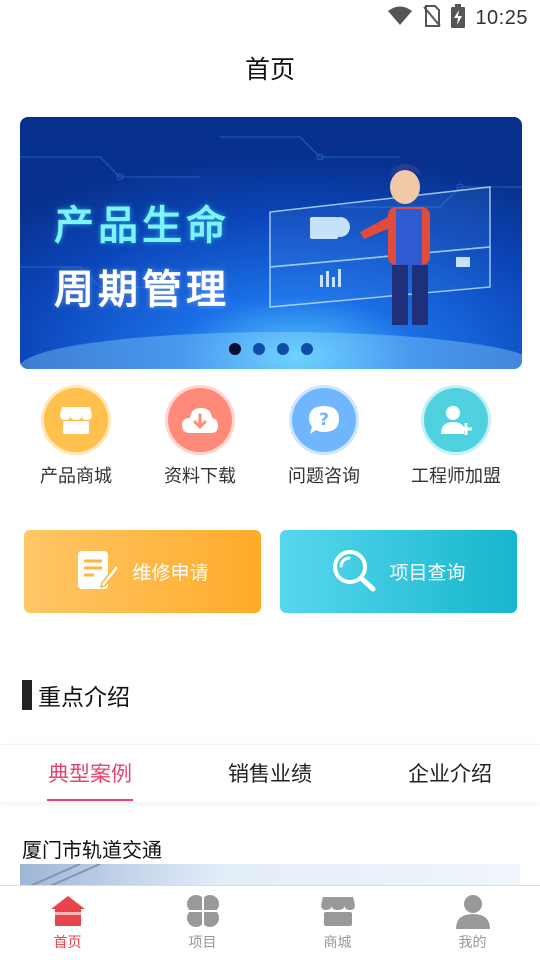 Image resolution: width=540 pixels, height=960 pixels. What do you see at coordinates (473, 911) in the screenshot?
I see `profile-icon` at bounding box center [473, 911].